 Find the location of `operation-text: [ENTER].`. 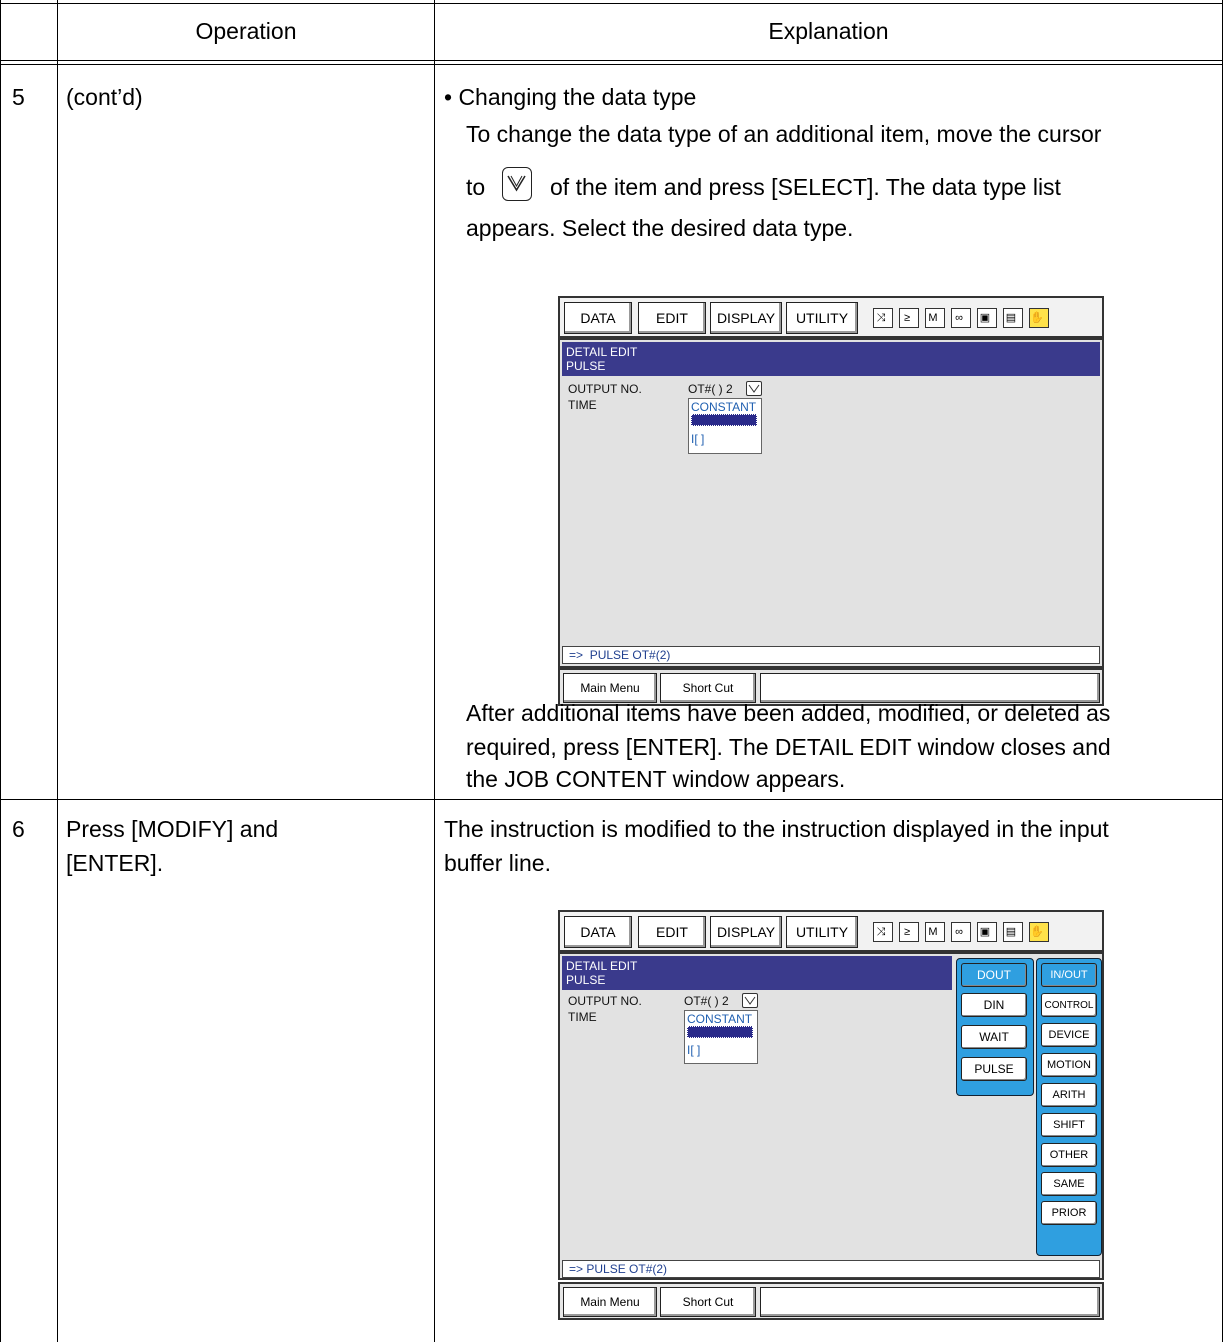

operation-text: [ENTER]. is located at coordinates (115, 863).